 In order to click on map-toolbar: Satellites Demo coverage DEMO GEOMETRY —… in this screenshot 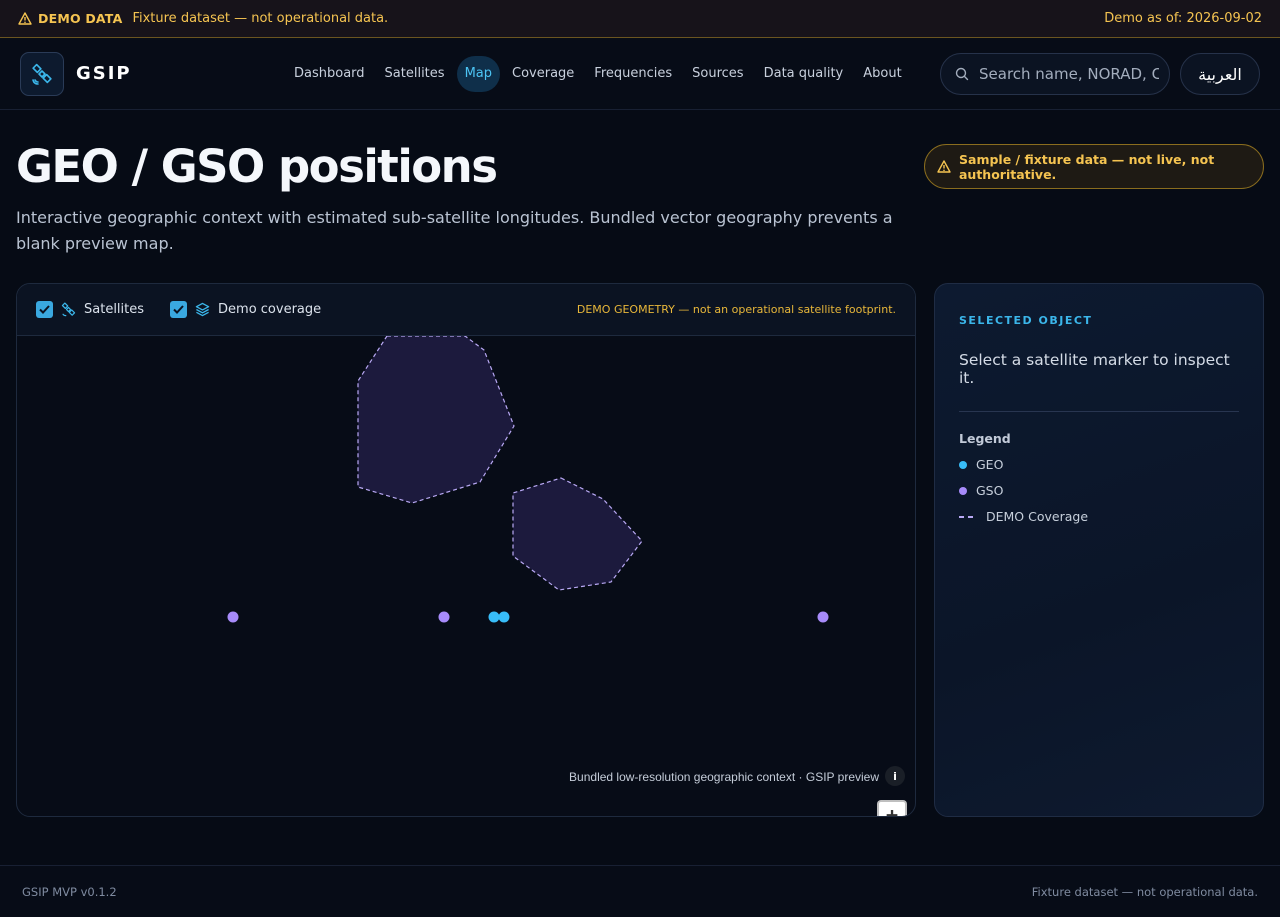, I will do `click(466, 310)`.